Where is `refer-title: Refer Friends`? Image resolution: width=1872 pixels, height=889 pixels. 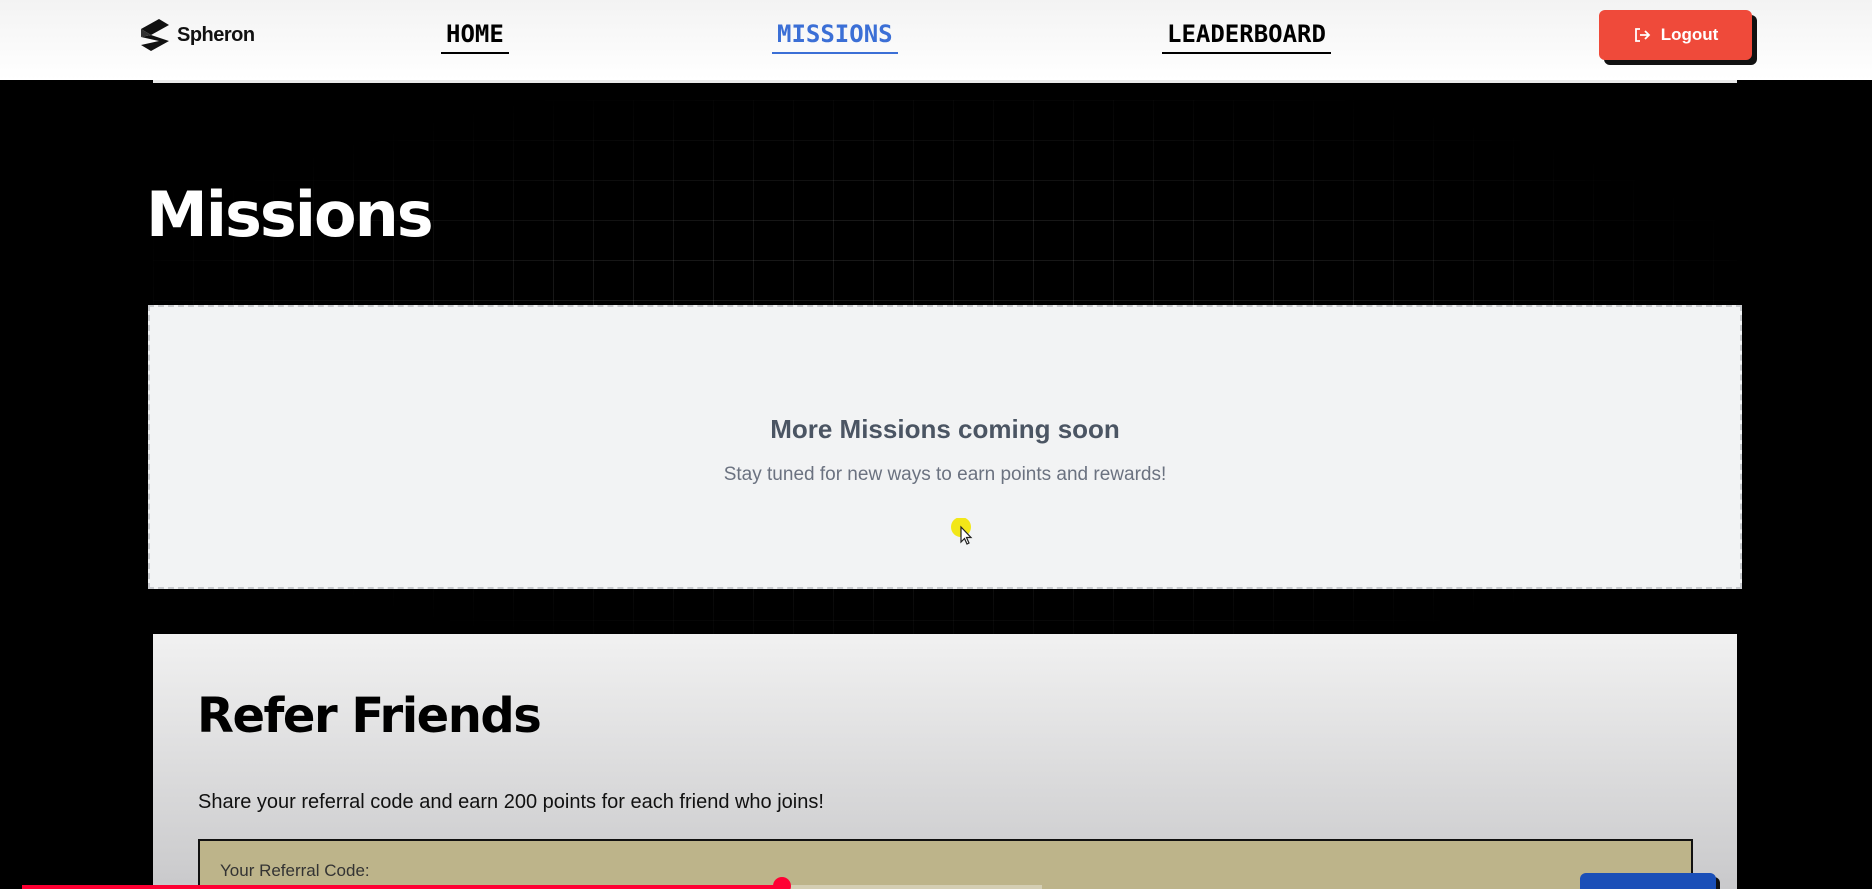 refer-title: Refer Friends is located at coordinates (369, 716).